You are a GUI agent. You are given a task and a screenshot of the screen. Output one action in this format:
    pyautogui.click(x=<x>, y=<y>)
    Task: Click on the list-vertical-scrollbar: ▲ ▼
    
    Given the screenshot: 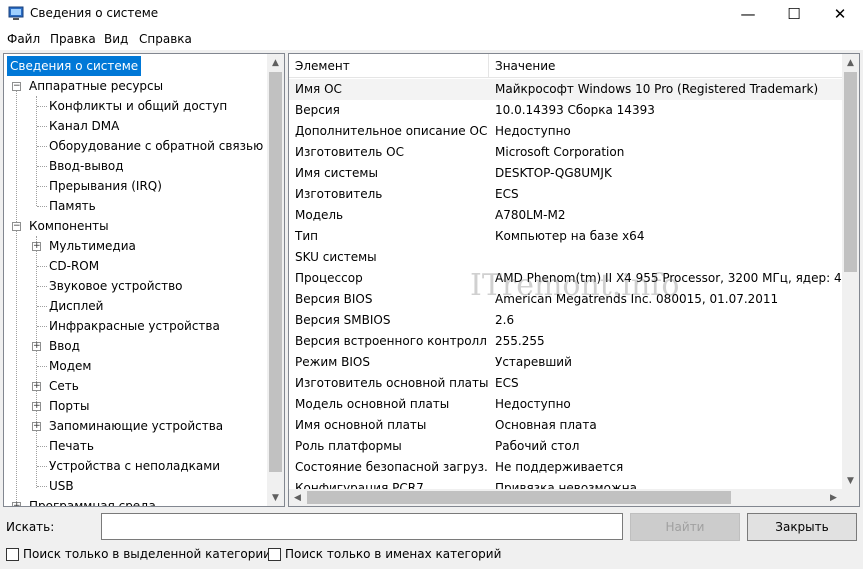 What is the action you would take?
    pyautogui.click(x=850, y=271)
    